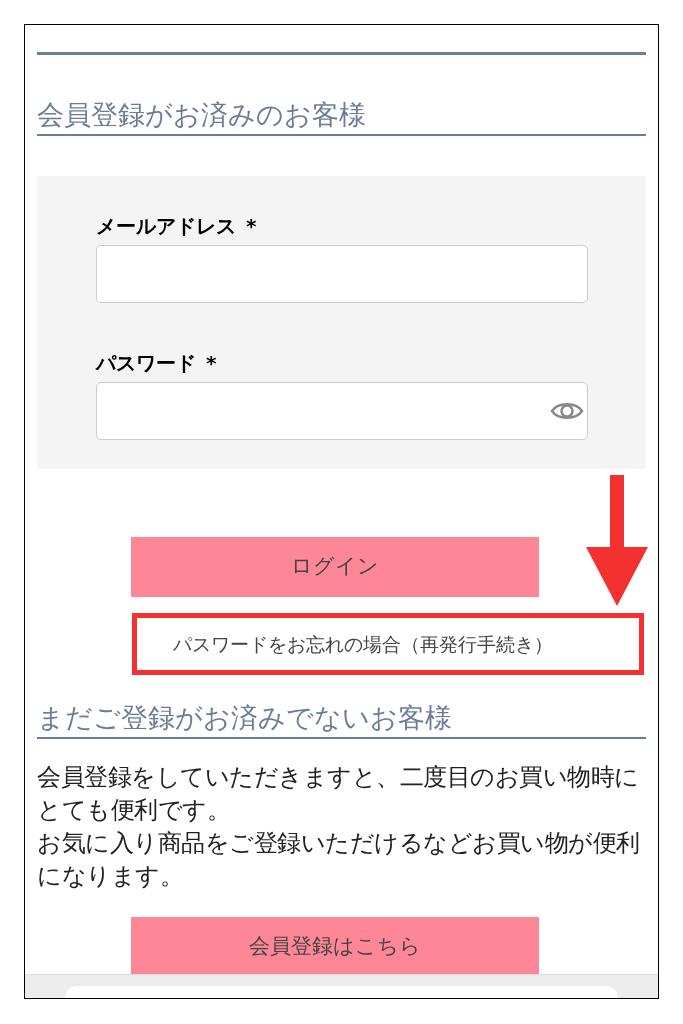 Image resolution: width=683 pixels, height=1024 pixels. What do you see at coordinates (341, 992) in the screenshot?
I see `address-bar` at bounding box center [341, 992].